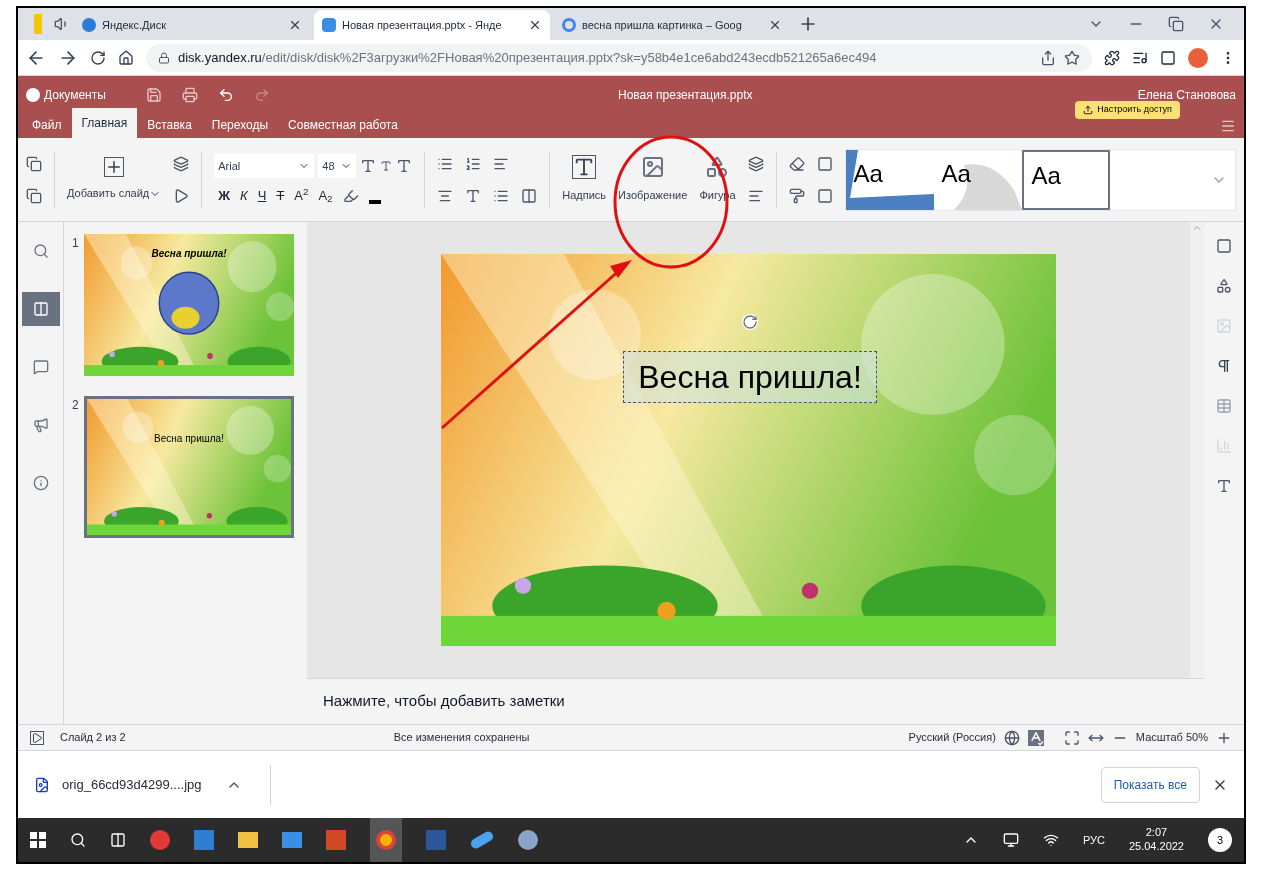 Image resolution: width=1262 pixels, height=877 pixels. Describe the element at coordinates (104, 123) in the screenshot. I see `menu-tab: Главная` at that location.